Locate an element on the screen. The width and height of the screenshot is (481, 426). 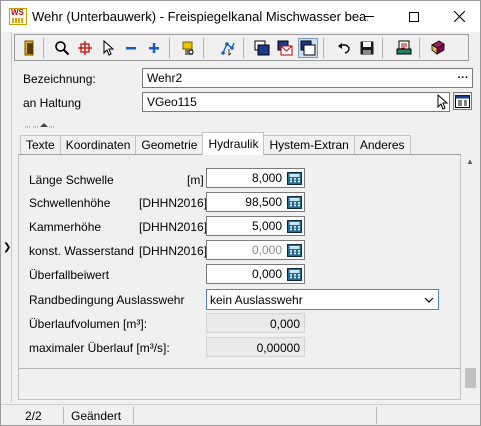
bezeichnung-value: Wehr2 is located at coordinates (165, 78).